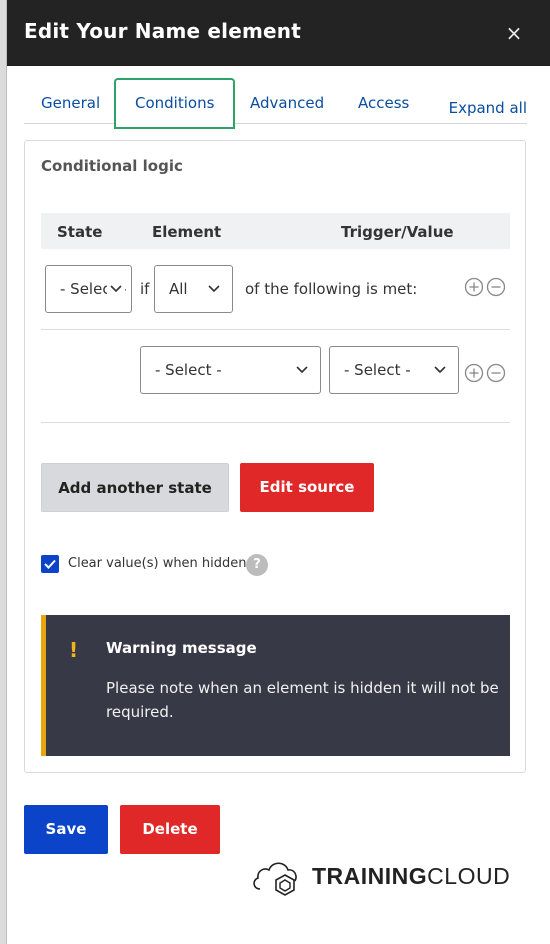  What do you see at coordinates (74, 650) in the screenshot?
I see `warning-icon: !` at bounding box center [74, 650].